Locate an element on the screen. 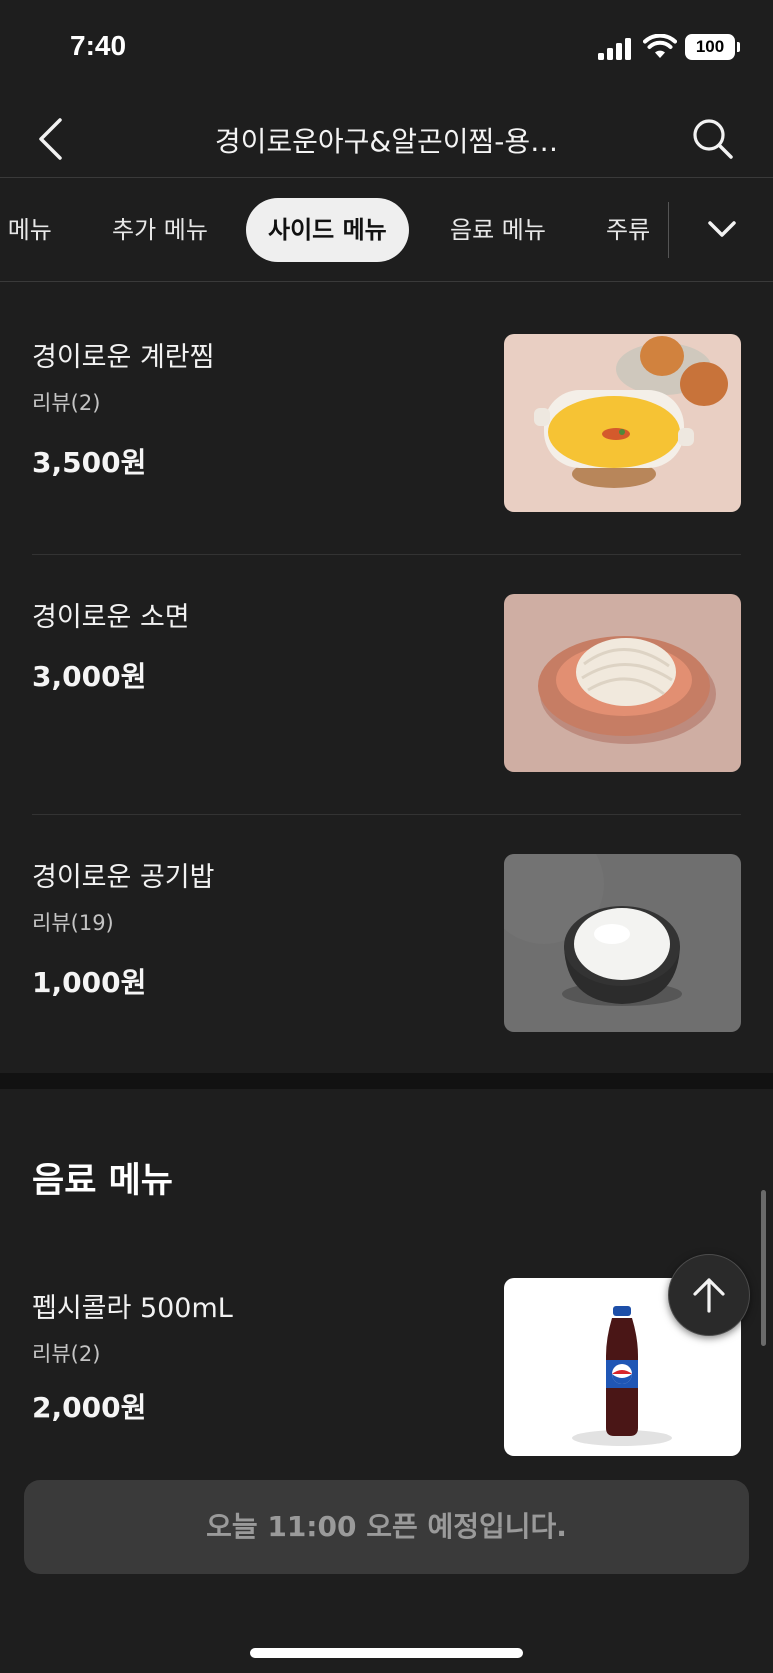  home-indicator is located at coordinates (386, 1653).